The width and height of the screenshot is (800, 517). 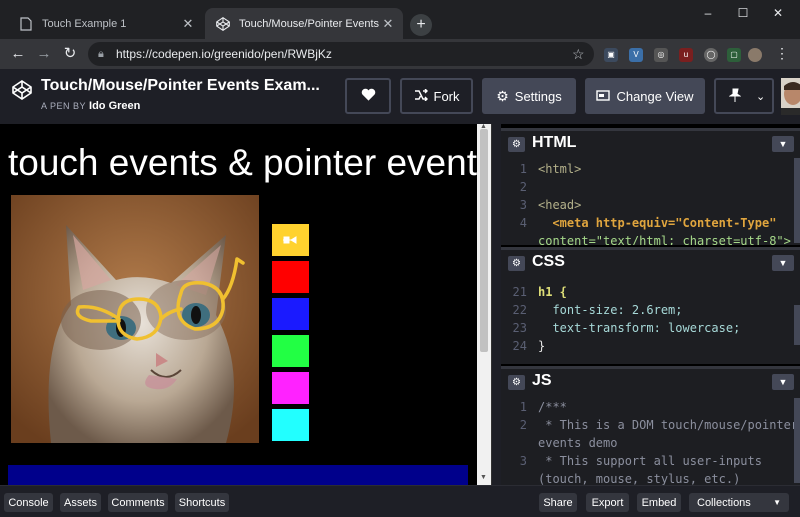 What do you see at coordinates (711, 55) in the screenshot?
I see `extension-icon: ◯` at bounding box center [711, 55].